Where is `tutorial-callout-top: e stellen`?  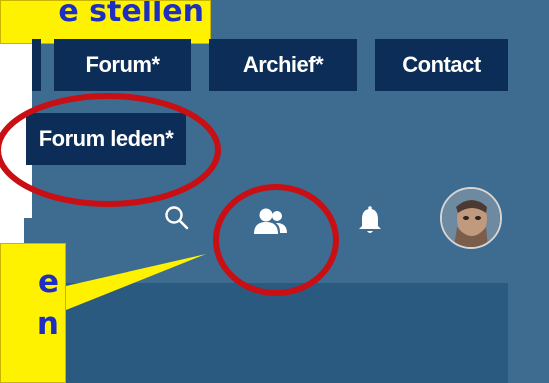
tutorial-callout-top: e stellen is located at coordinates (105, 22).